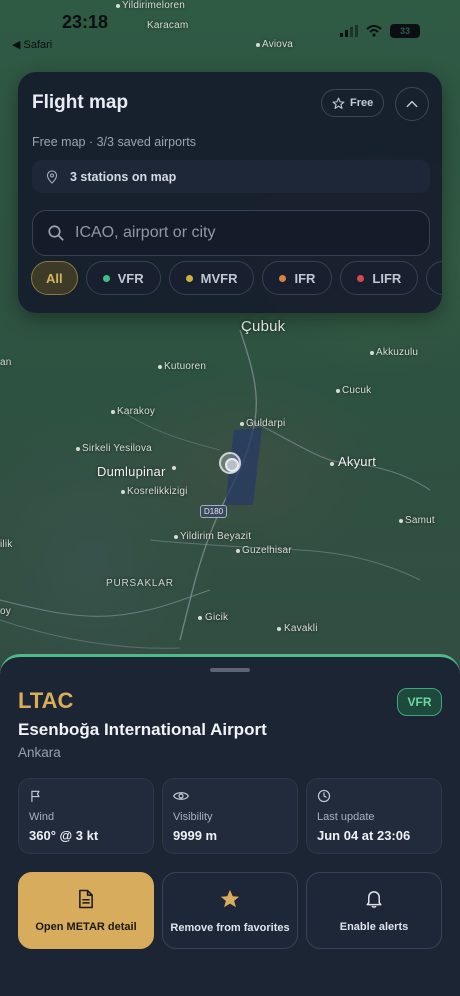 The height and width of the screenshot is (996, 460). I want to click on enable-alerts-label: Enable alerts, so click(374, 926).